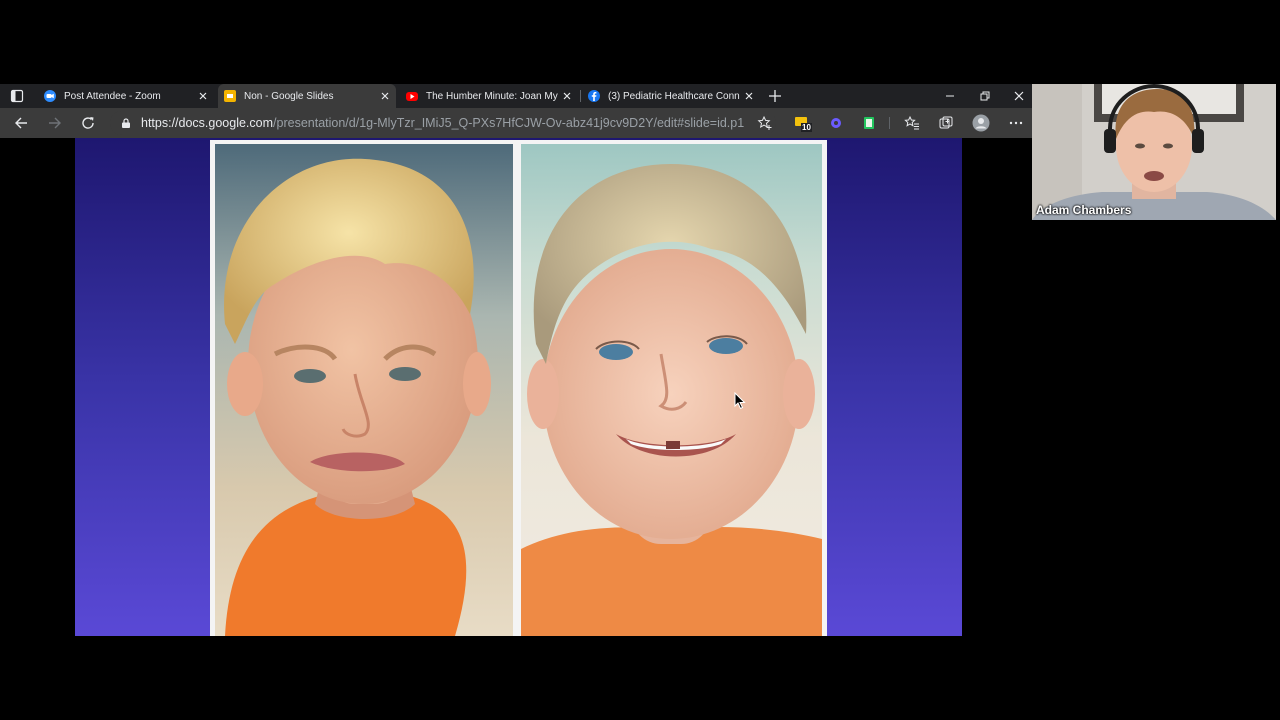 The image size is (1280, 720). Describe the element at coordinates (1084, 210) in the screenshot. I see `participant-name: Adam Chambers` at that location.